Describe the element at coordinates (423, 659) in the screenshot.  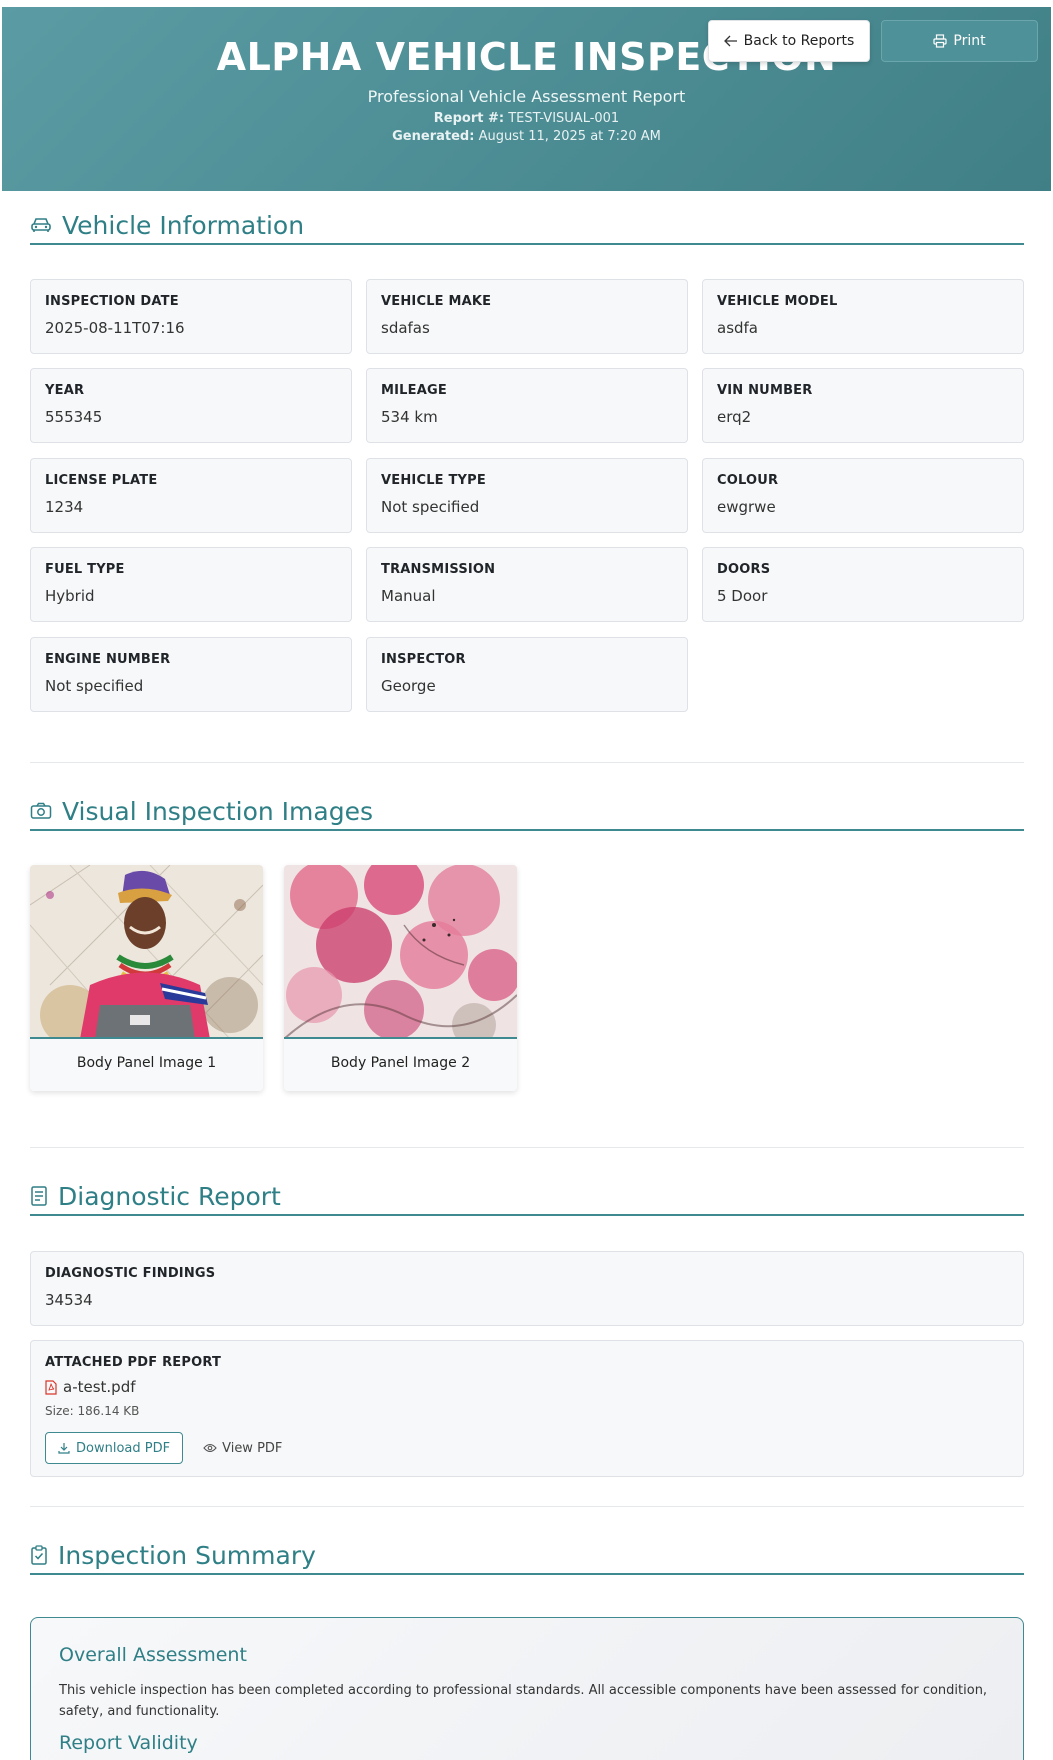
I see `info-label: INSPECTOR` at that location.